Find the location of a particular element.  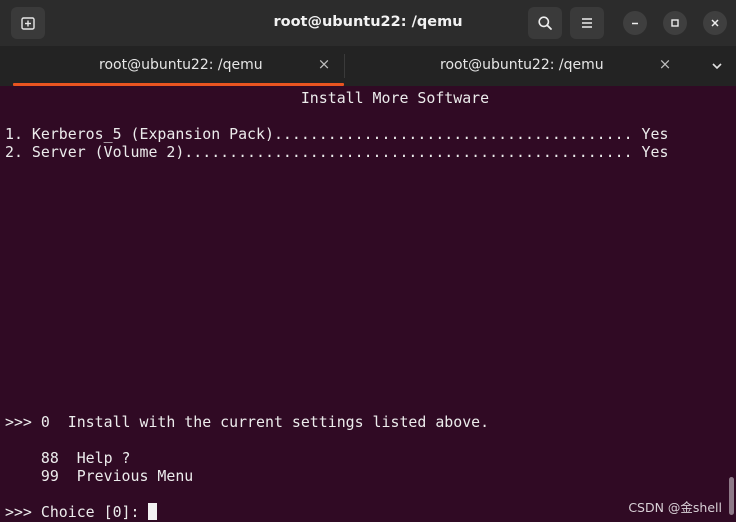

hamburger-menu-icon is located at coordinates (587, 23).